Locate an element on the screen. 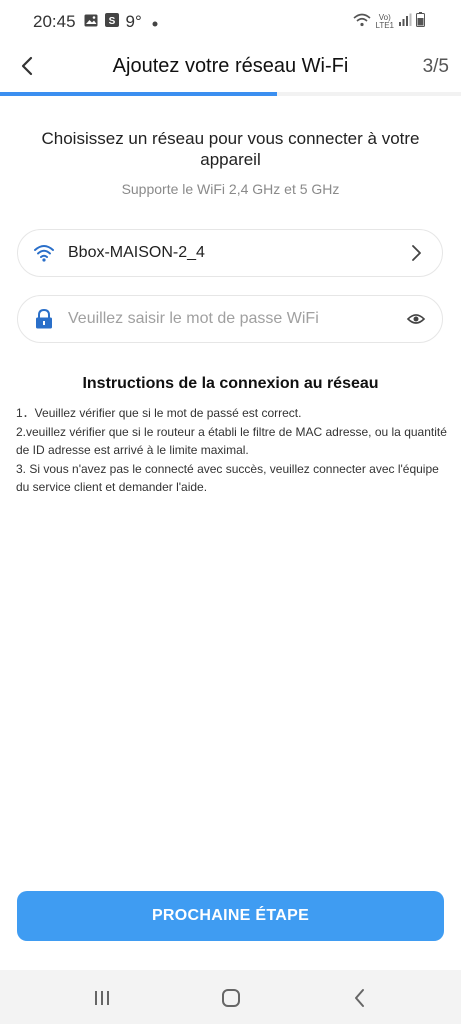 Image resolution: width=461 pixels, height=1024 pixels. back-icon is located at coordinates (360, 998).